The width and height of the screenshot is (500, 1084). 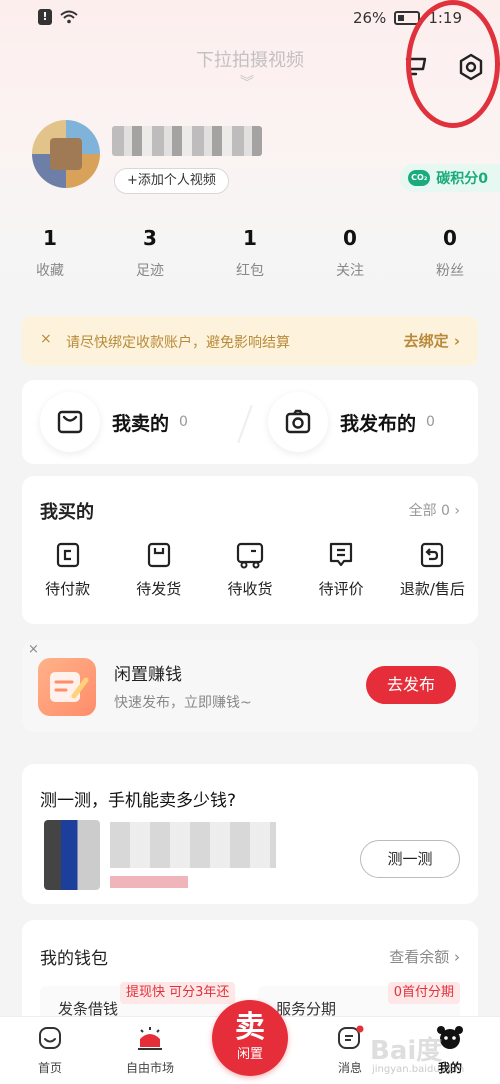 I want to click on status-bar: ! 26% 1:19, so click(x=250, y=18).